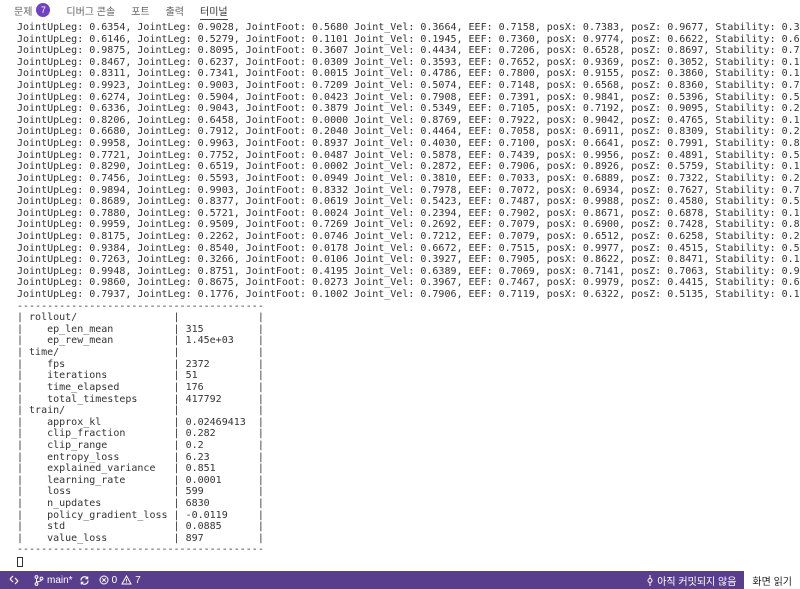 This screenshot has width=800, height=589. Describe the element at coordinates (104, 580) in the screenshot. I see `error-icon` at that location.